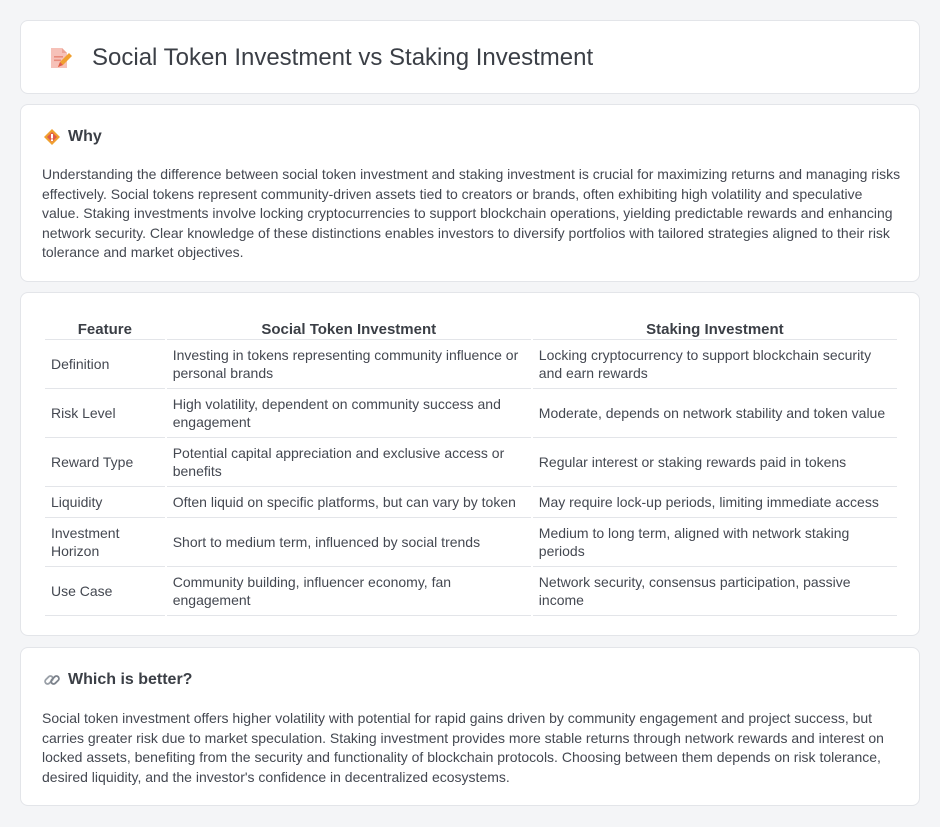  Describe the element at coordinates (105, 502) in the screenshot. I see `feature-cell: Liquidity` at that location.